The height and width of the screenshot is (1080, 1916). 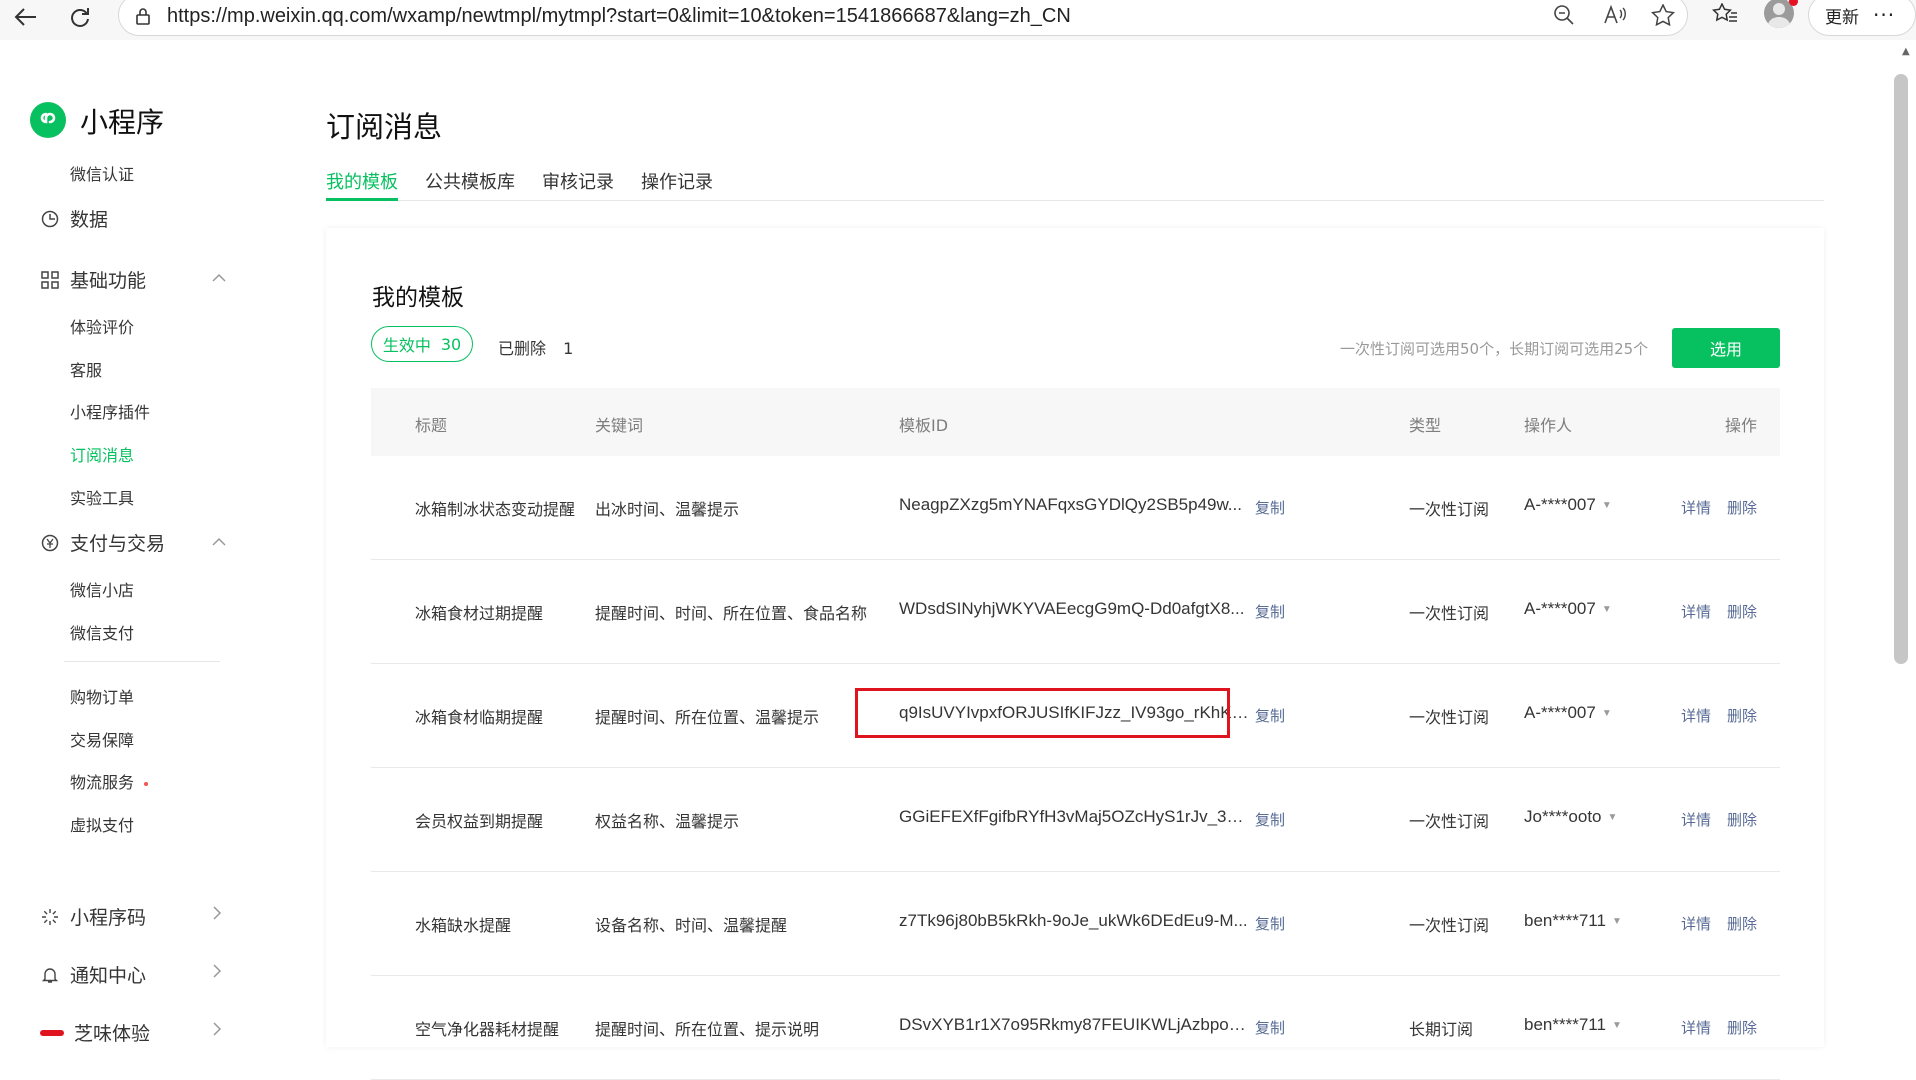 I want to click on back-icon, so click(x=26, y=17).